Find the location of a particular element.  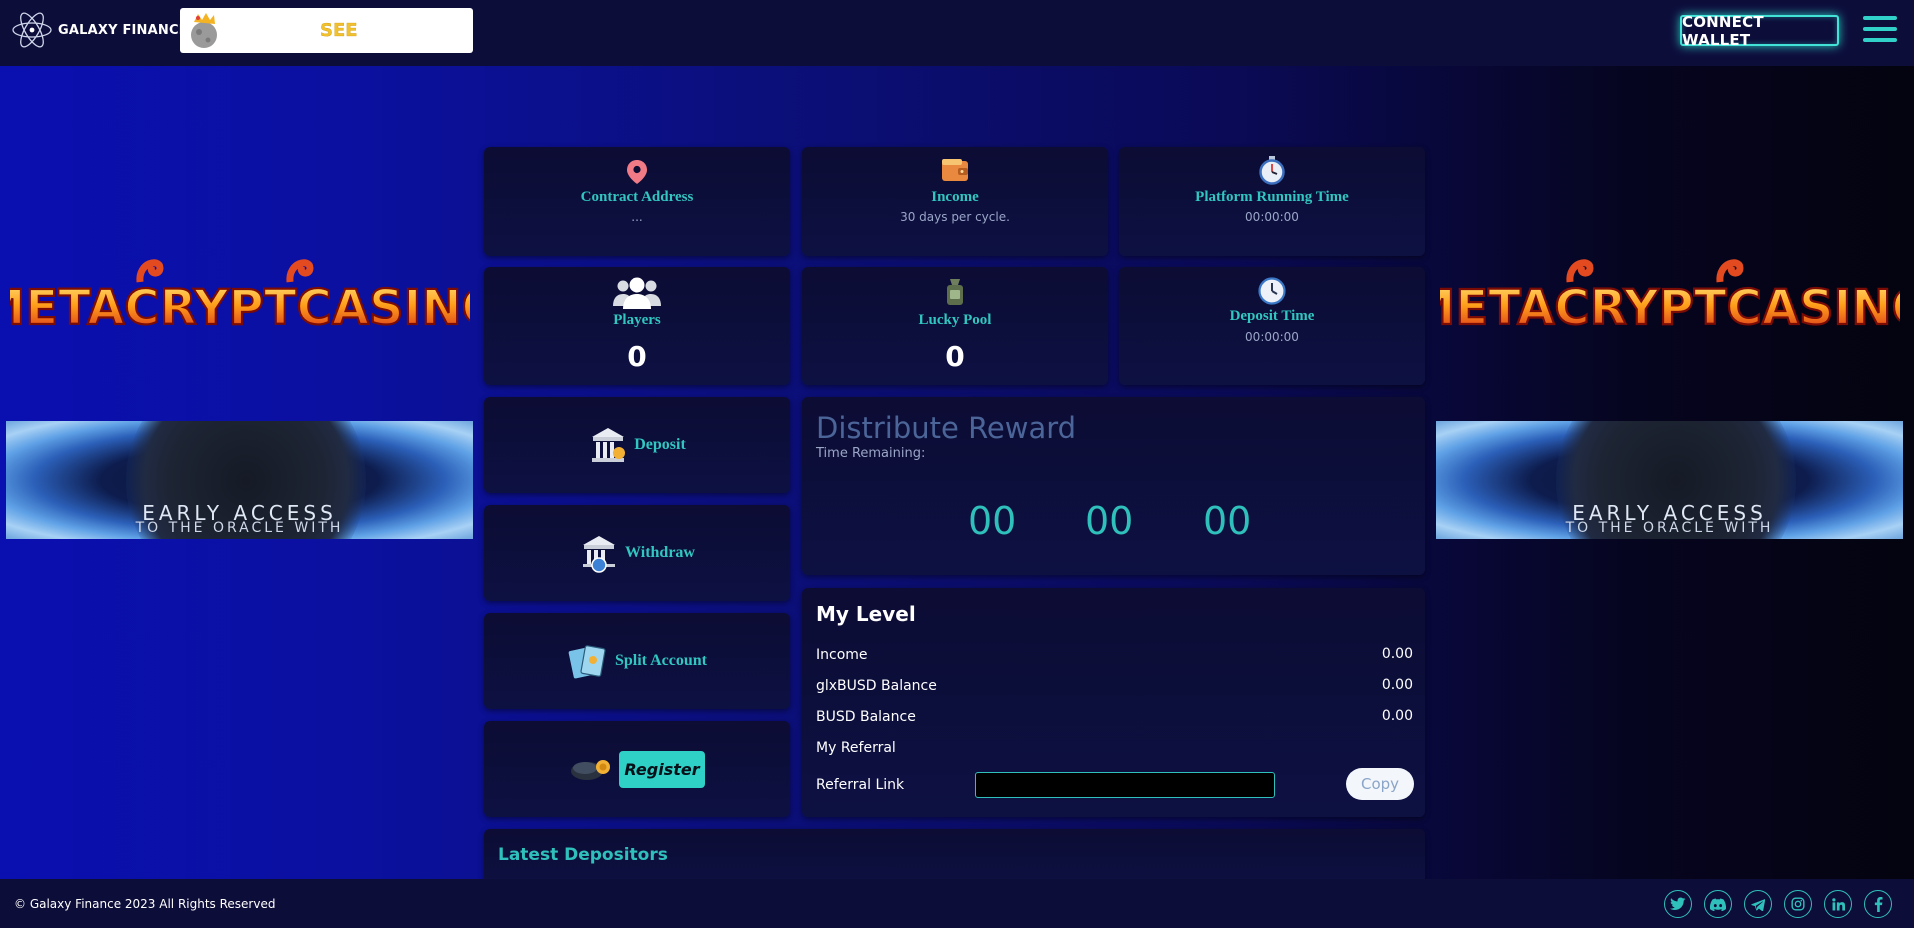

income-row-label: Income is located at coordinates (842, 655).